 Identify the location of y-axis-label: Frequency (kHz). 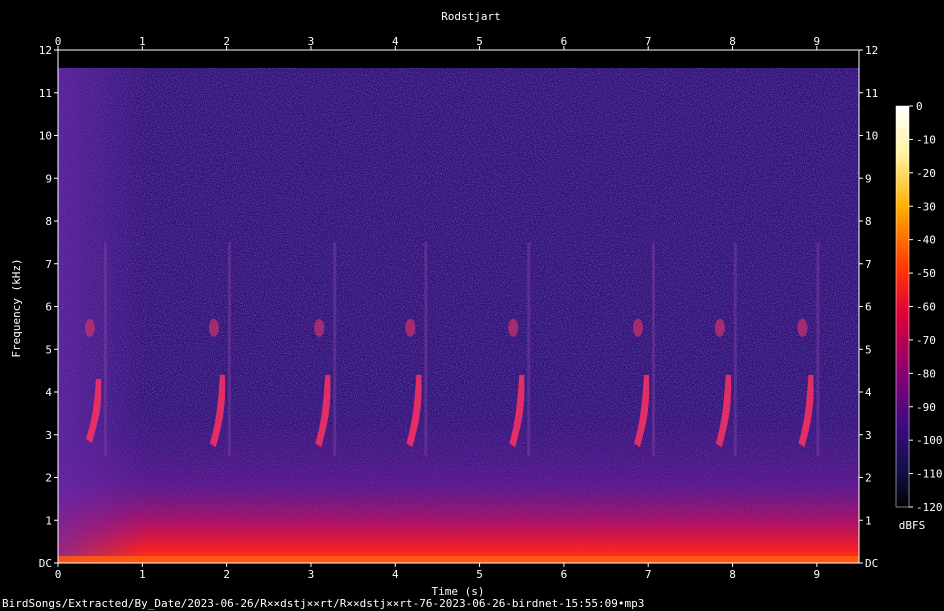
(16, 307).